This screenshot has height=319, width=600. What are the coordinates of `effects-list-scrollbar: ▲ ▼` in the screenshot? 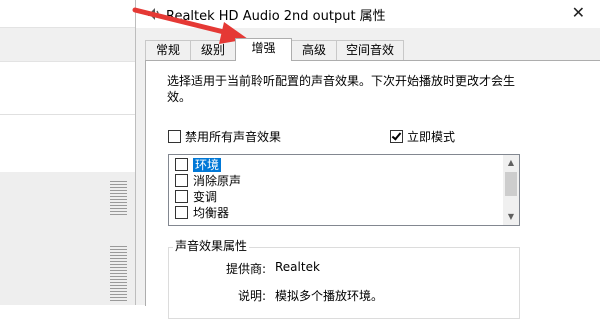 It's located at (511, 190).